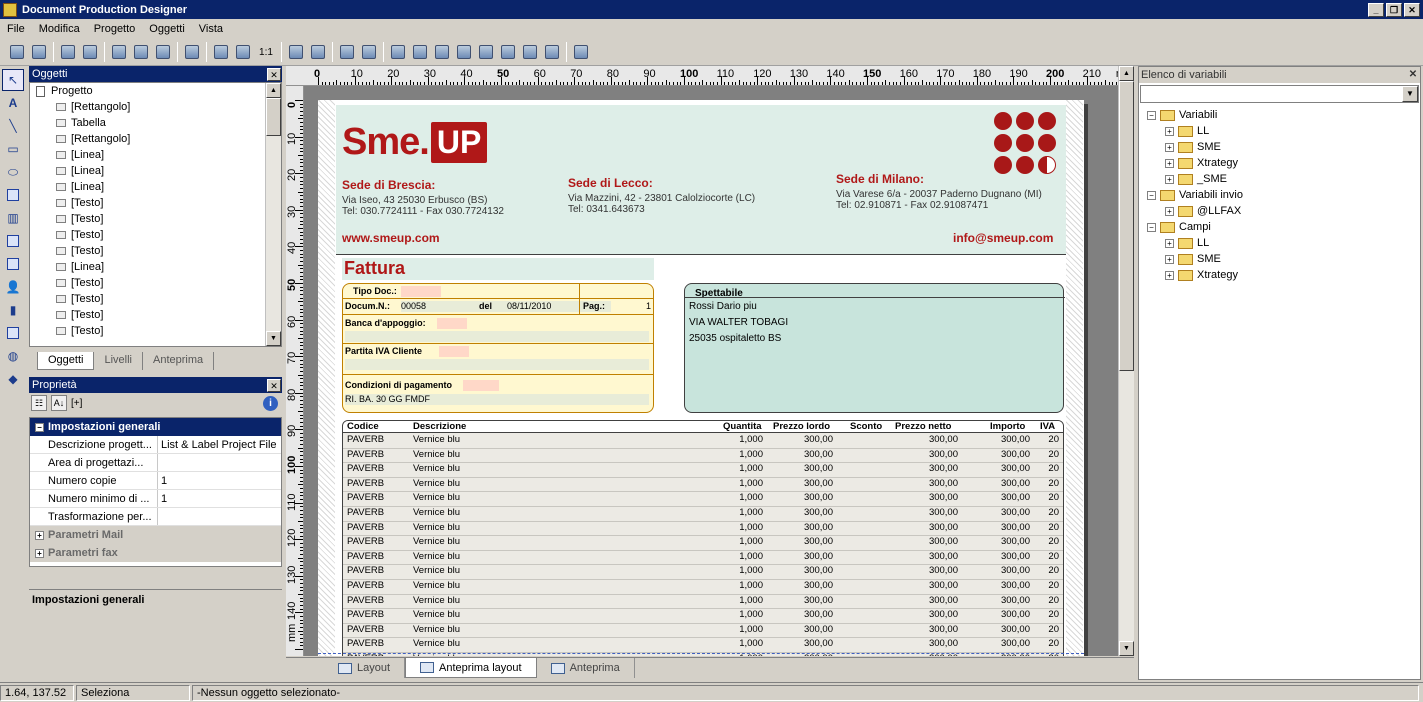 The image size is (1423, 702). What do you see at coordinates (347, 52) in the screenshot?
I see `bring-front-button` at bounding box center [347, 52].